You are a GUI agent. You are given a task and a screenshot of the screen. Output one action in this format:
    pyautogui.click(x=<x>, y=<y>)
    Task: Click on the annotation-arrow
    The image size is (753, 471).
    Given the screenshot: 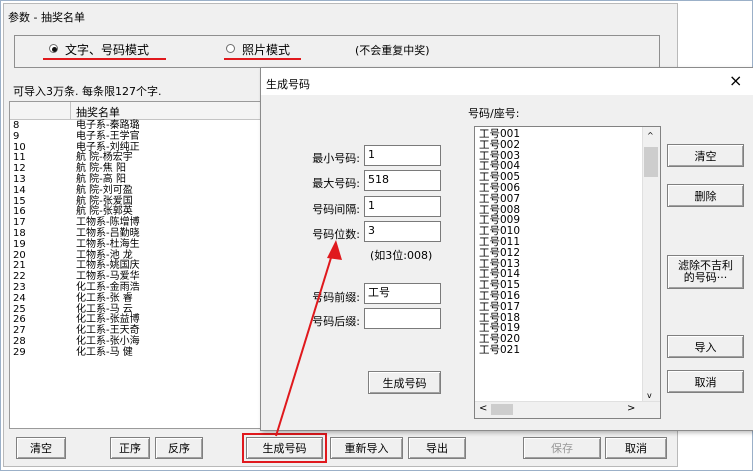 What is the action you would take?
    pyautogui.click(x=308, y=338)
    